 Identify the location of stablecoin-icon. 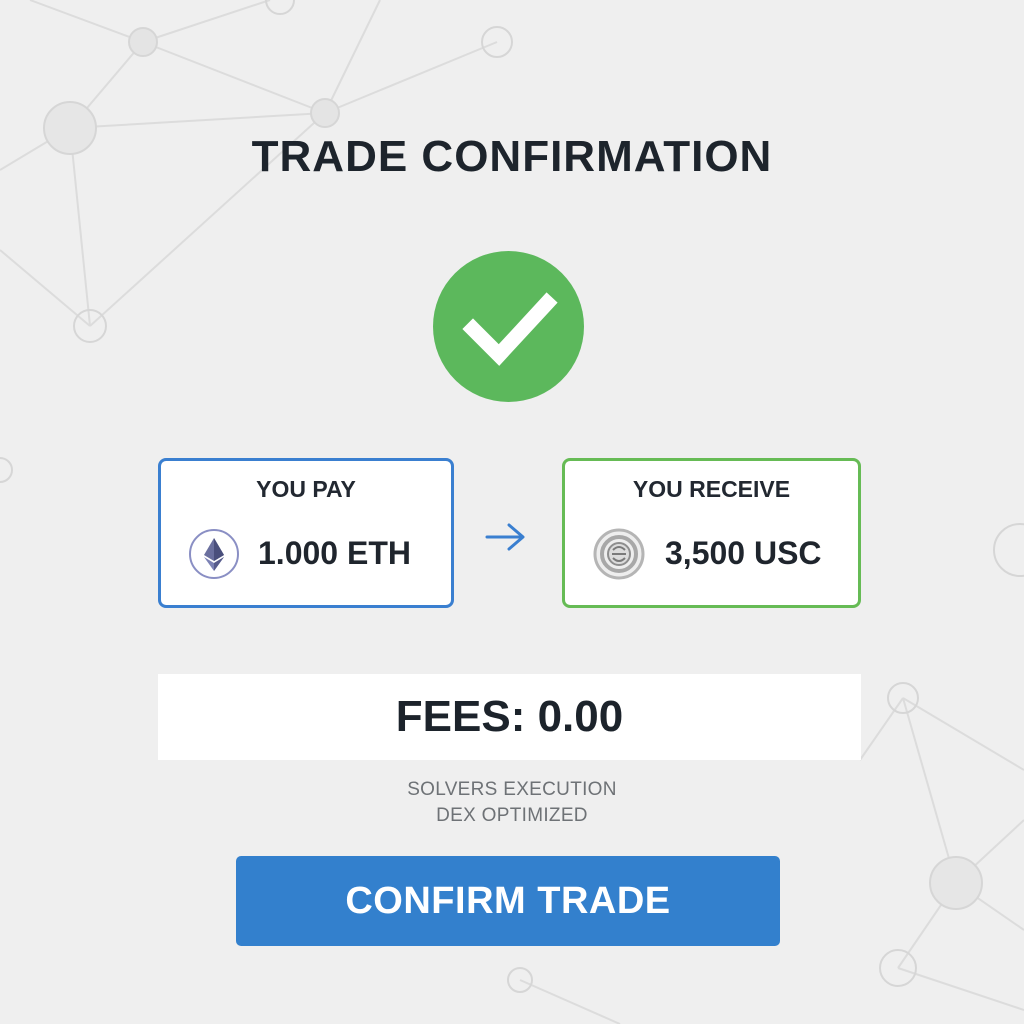
(619, 554).